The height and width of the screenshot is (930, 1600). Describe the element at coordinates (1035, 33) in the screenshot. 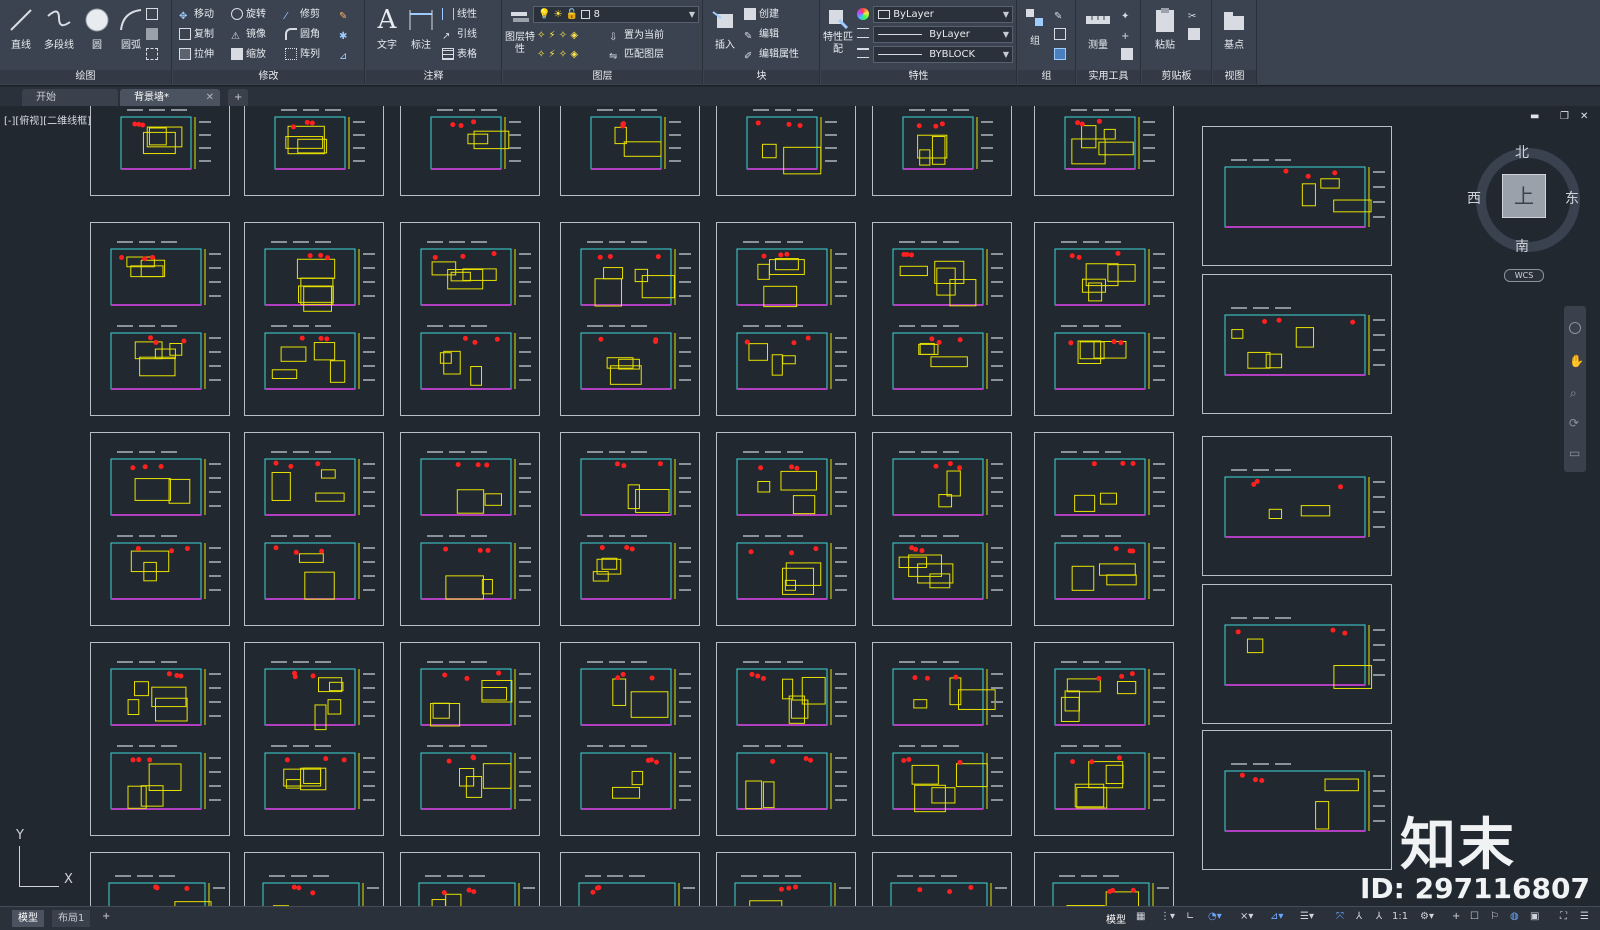

I see `group-button: 组` at that location.